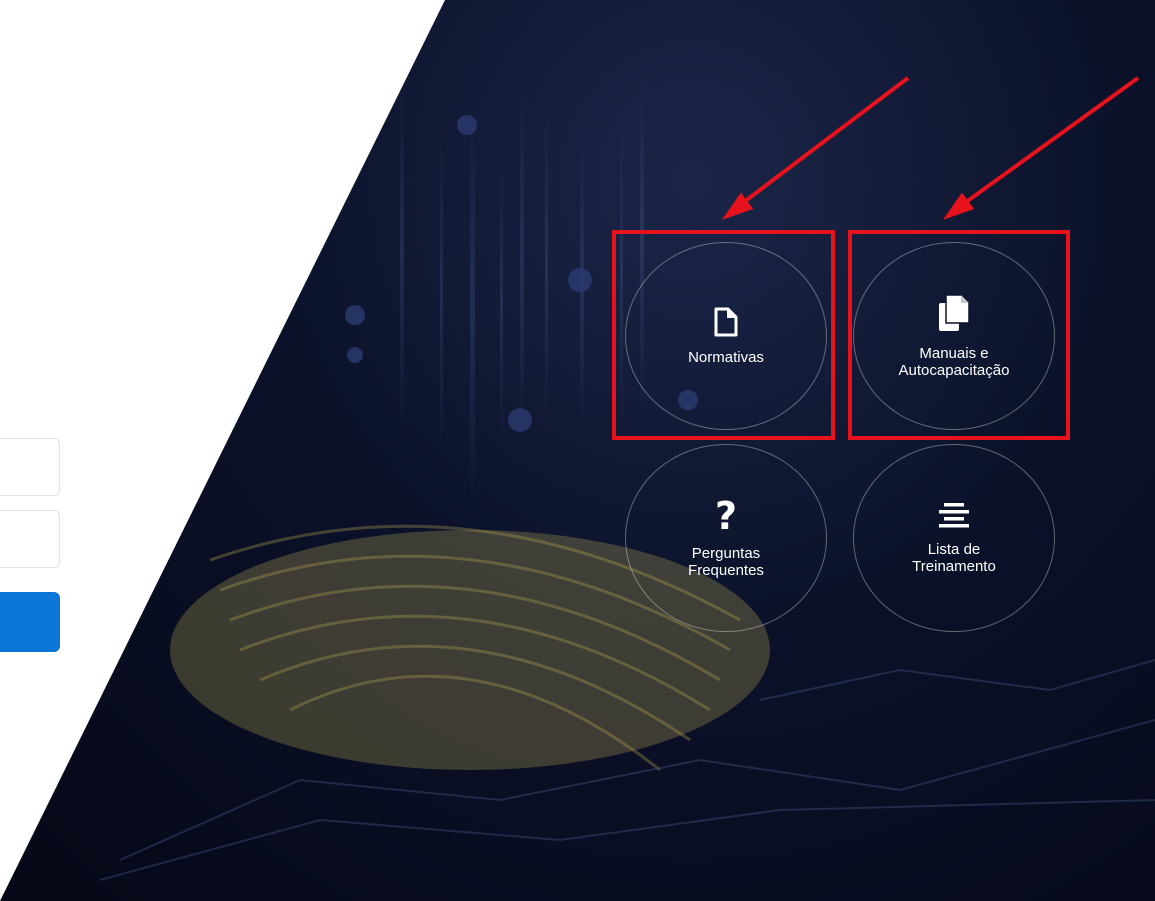  What do you see at coordinates (726, 538) in the screenshot?
I see `menu-item-perguntas: ? Perguntas Frequentes` at bounding box center [726, 538].